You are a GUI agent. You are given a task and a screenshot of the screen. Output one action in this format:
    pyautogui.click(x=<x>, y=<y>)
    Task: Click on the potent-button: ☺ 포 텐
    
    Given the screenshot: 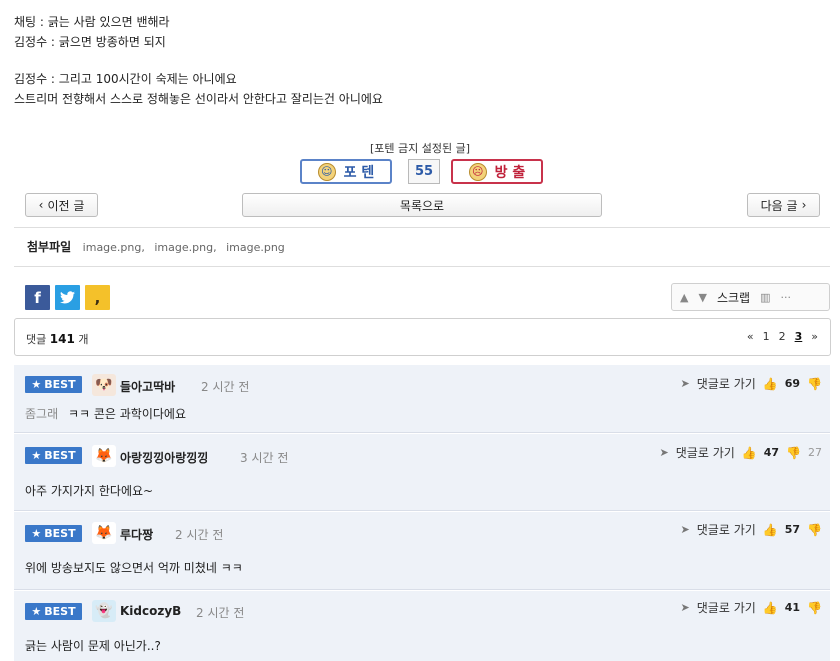 What is the action you would take?
    pyautogui.click(x=346, y=171)
    